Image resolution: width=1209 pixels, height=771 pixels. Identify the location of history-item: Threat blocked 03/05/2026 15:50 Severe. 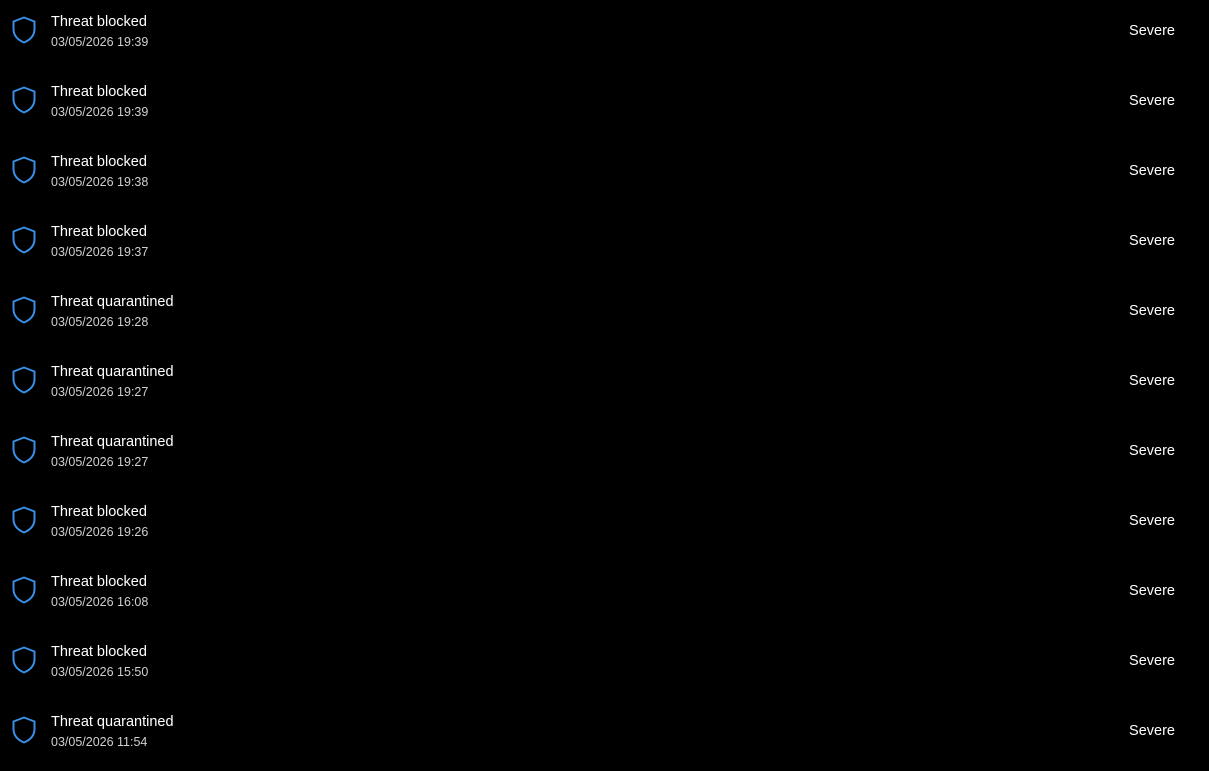
(604, 665).